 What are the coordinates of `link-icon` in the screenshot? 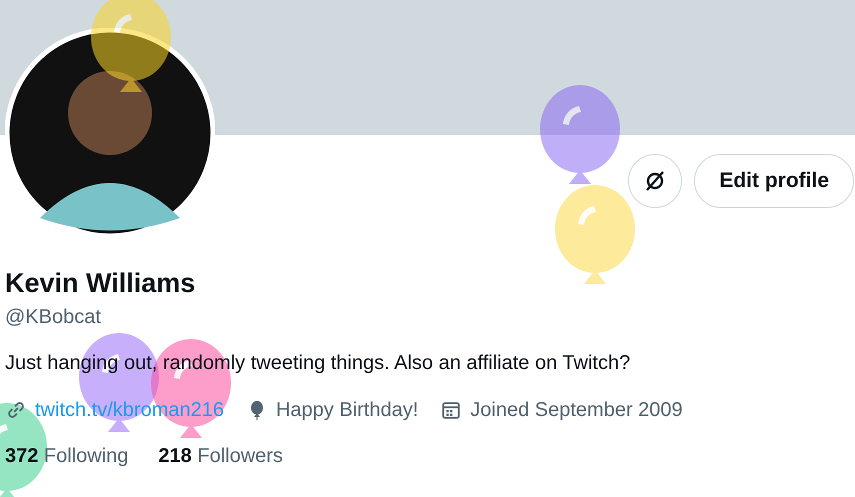 It's located at (16, 410).